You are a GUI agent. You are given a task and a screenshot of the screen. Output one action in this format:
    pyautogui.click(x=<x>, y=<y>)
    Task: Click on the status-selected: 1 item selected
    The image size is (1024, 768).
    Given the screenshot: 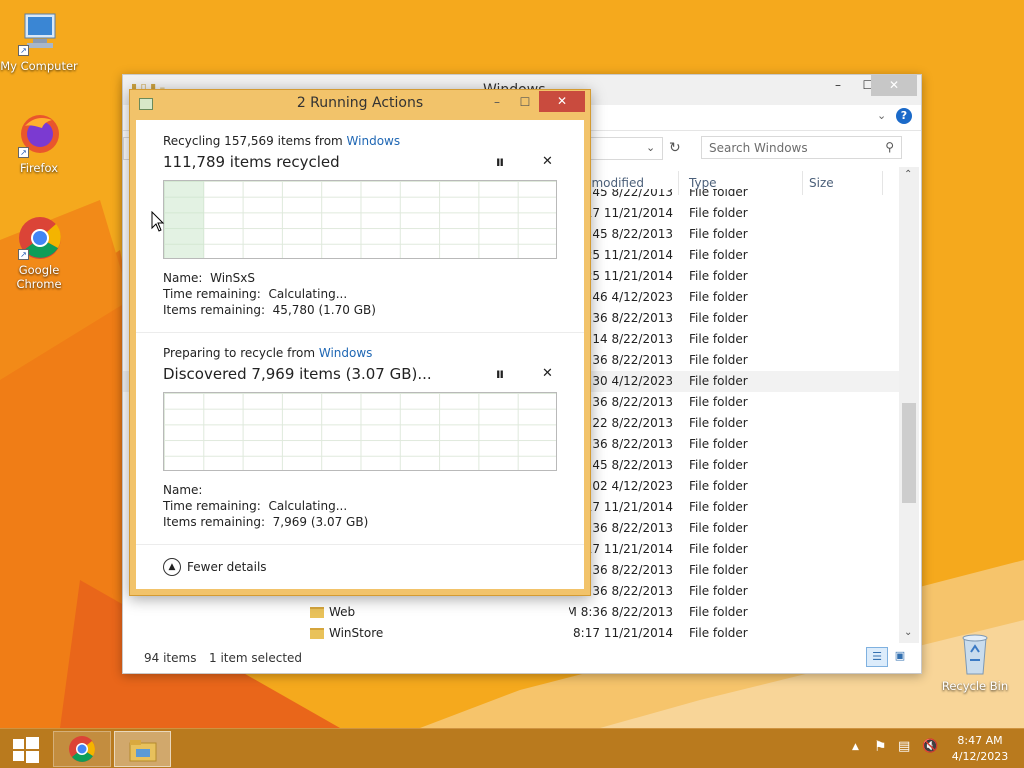 What is the action you would take?
    pyautogui.click(x=256, y=658)
    